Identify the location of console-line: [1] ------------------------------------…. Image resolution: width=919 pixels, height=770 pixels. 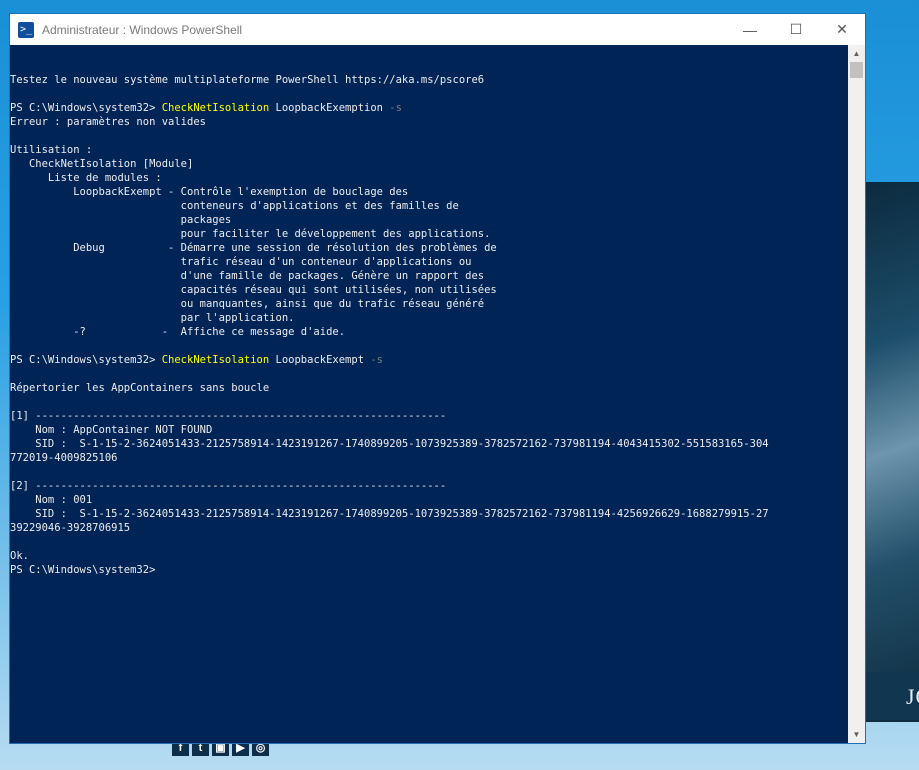
(228, 416).